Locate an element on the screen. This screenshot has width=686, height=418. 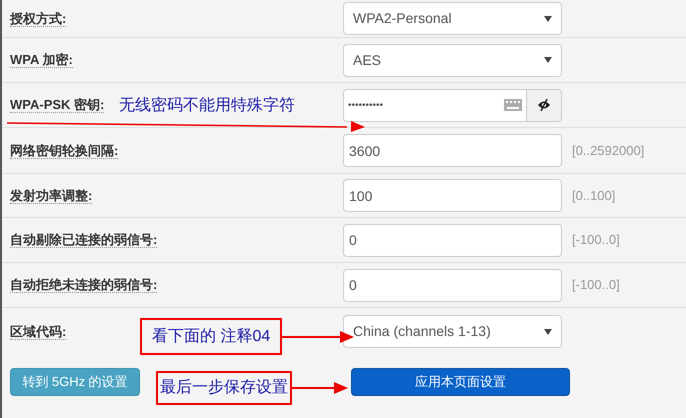
apply-button: 应用本页面设置 is located at coordinates (460, 382).